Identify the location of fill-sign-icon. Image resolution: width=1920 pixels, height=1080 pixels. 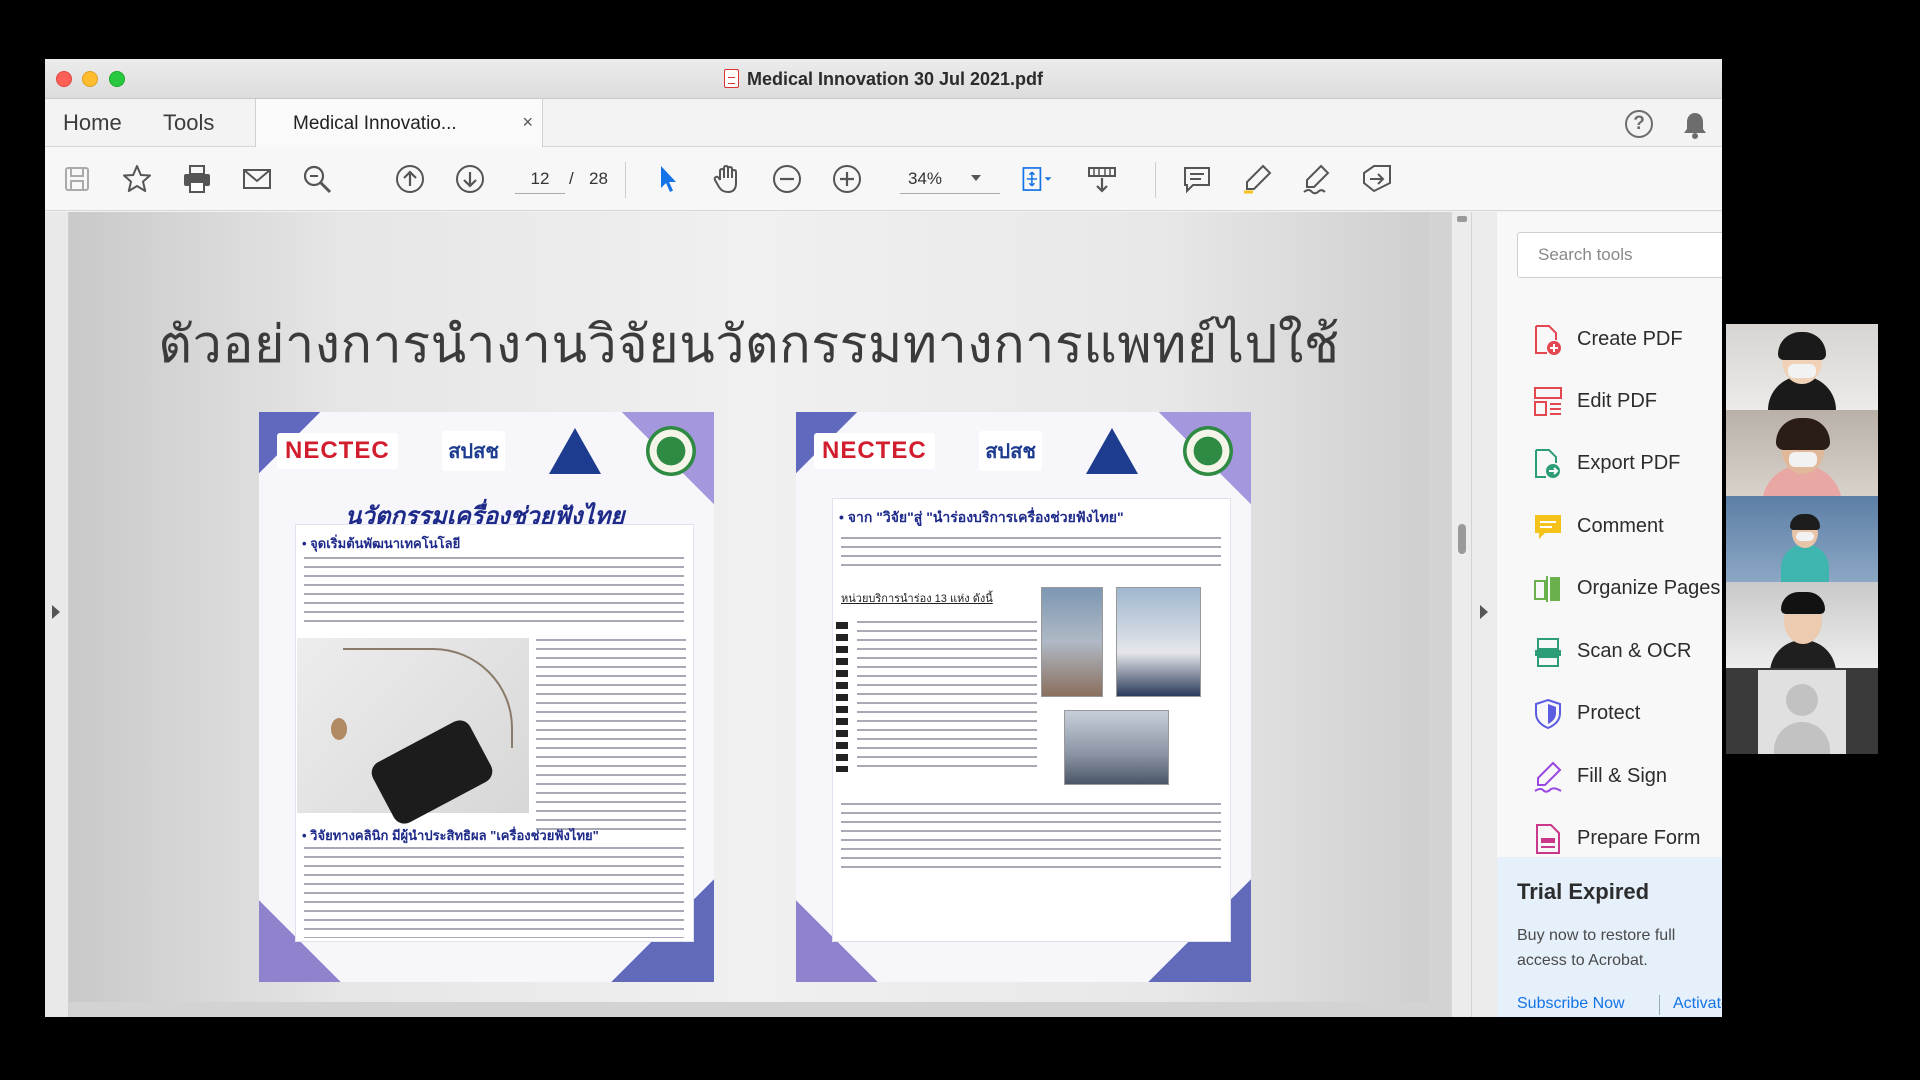
(1548, 777).